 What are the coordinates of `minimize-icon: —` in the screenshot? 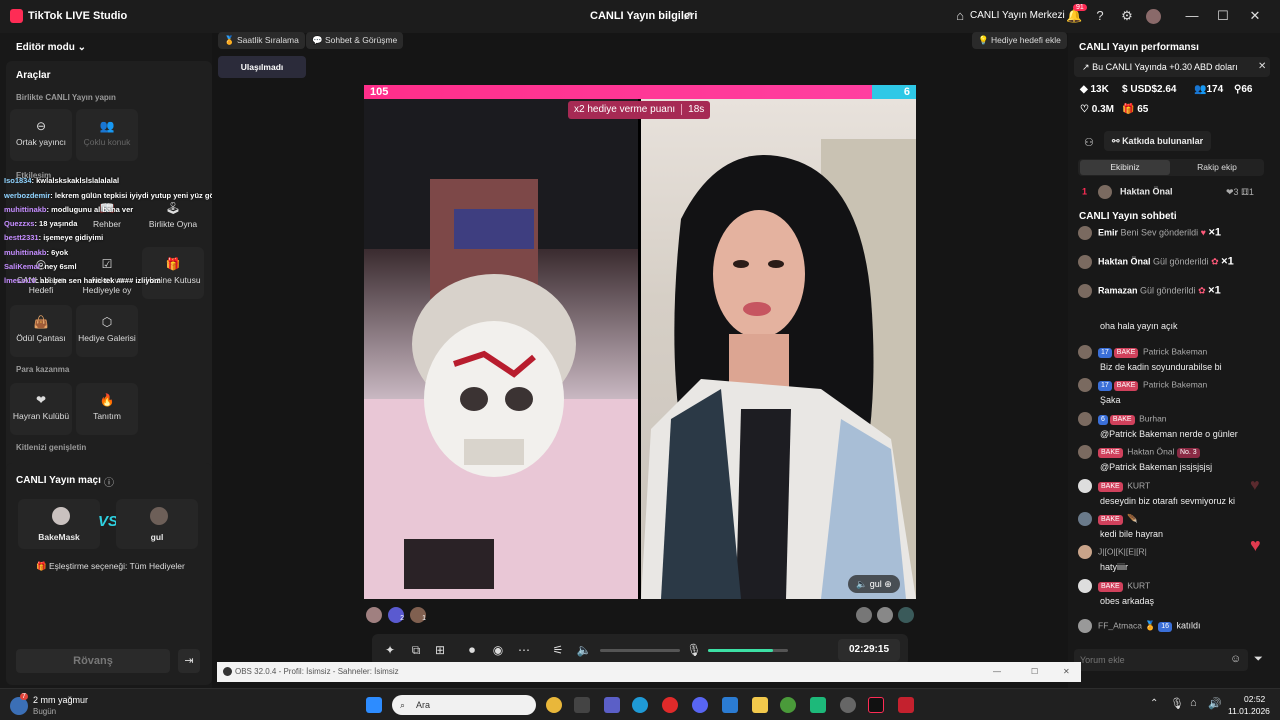 It's located at (1192, 16).